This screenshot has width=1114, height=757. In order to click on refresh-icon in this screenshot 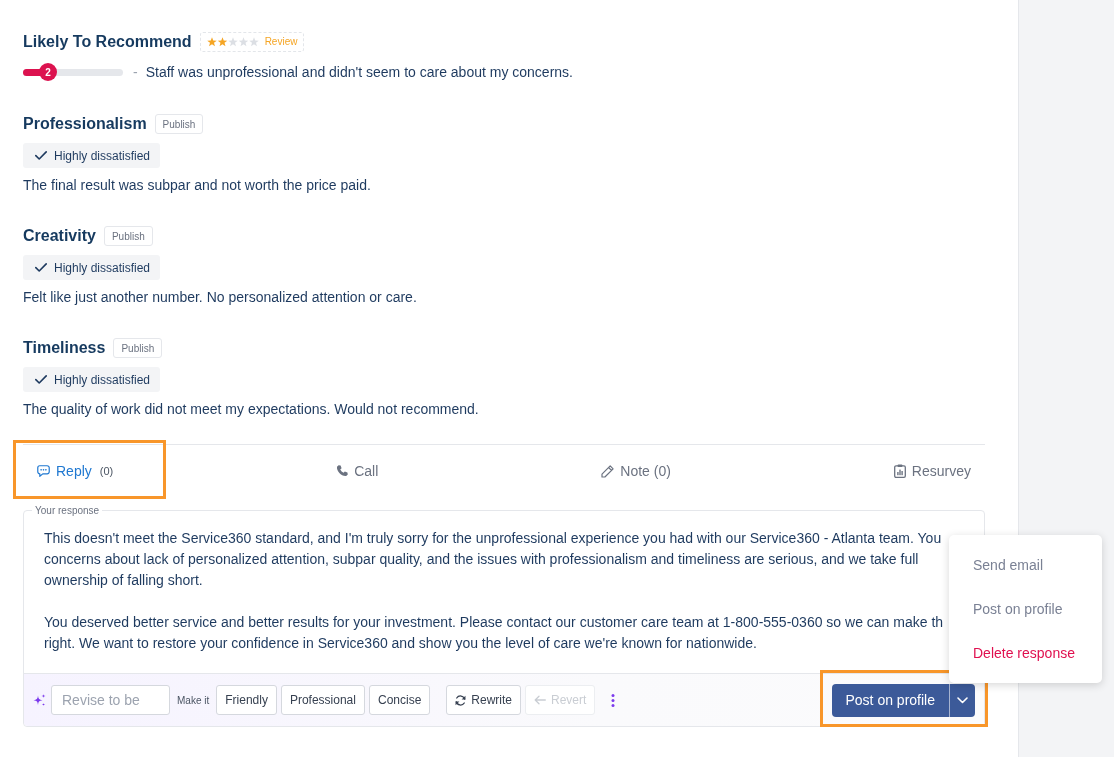, I will do `click(461, 700)`.